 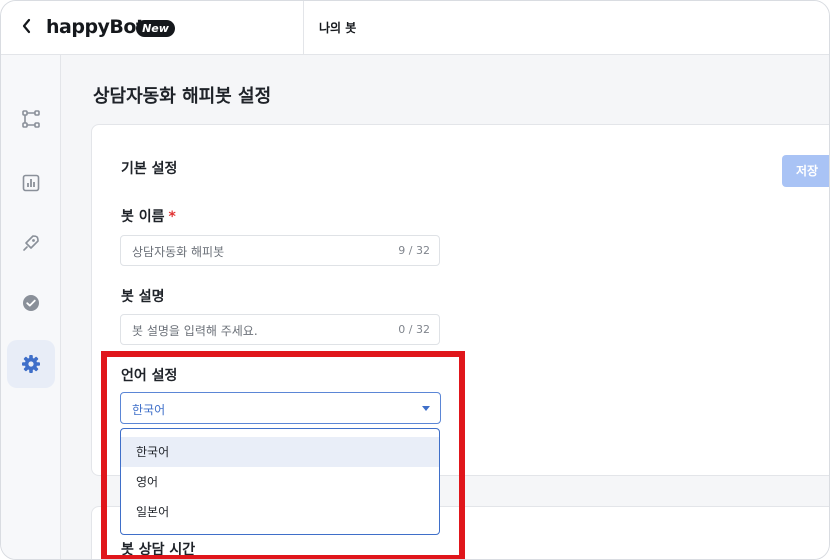 What do you see at coordinates (155, 28) in the screenshot?
I see `new-badge: New` at bounding box center [155, 28].